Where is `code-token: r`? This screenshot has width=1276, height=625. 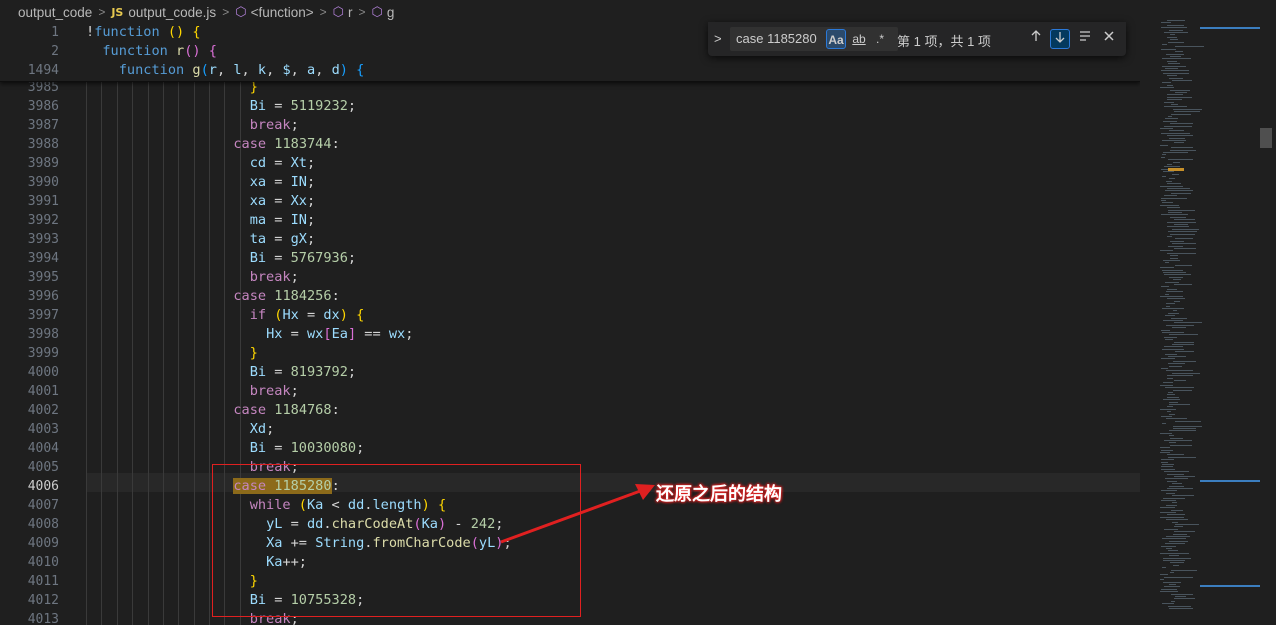
code-token: r is located at coordinates (180, 51).